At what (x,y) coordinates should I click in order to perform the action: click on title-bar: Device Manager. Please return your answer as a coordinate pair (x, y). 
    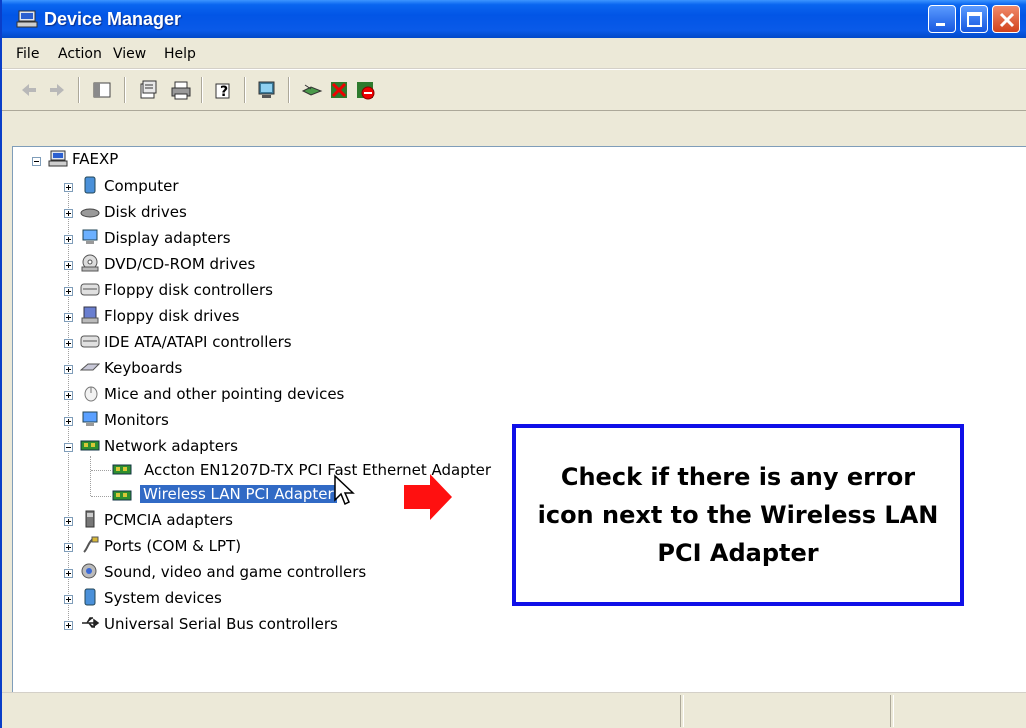
    Looking at the image, I should click on (514, 19).